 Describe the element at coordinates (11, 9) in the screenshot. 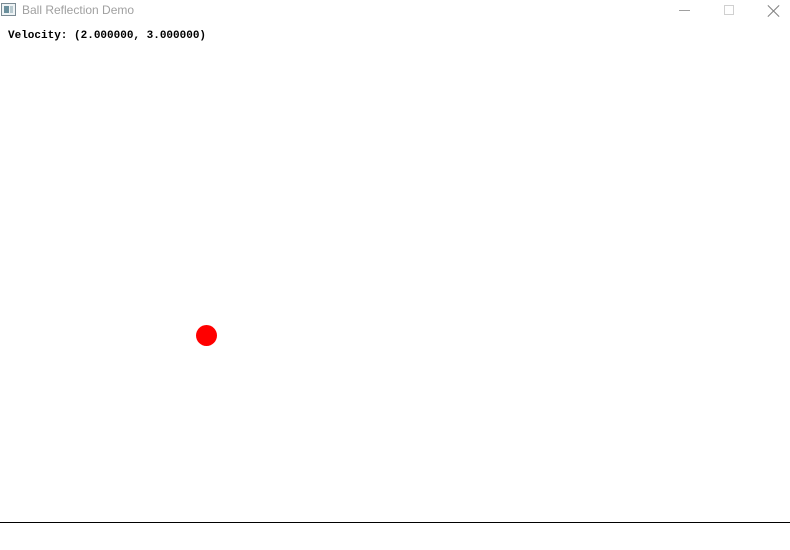

I see `app-icon-pane-secondary` at that location.